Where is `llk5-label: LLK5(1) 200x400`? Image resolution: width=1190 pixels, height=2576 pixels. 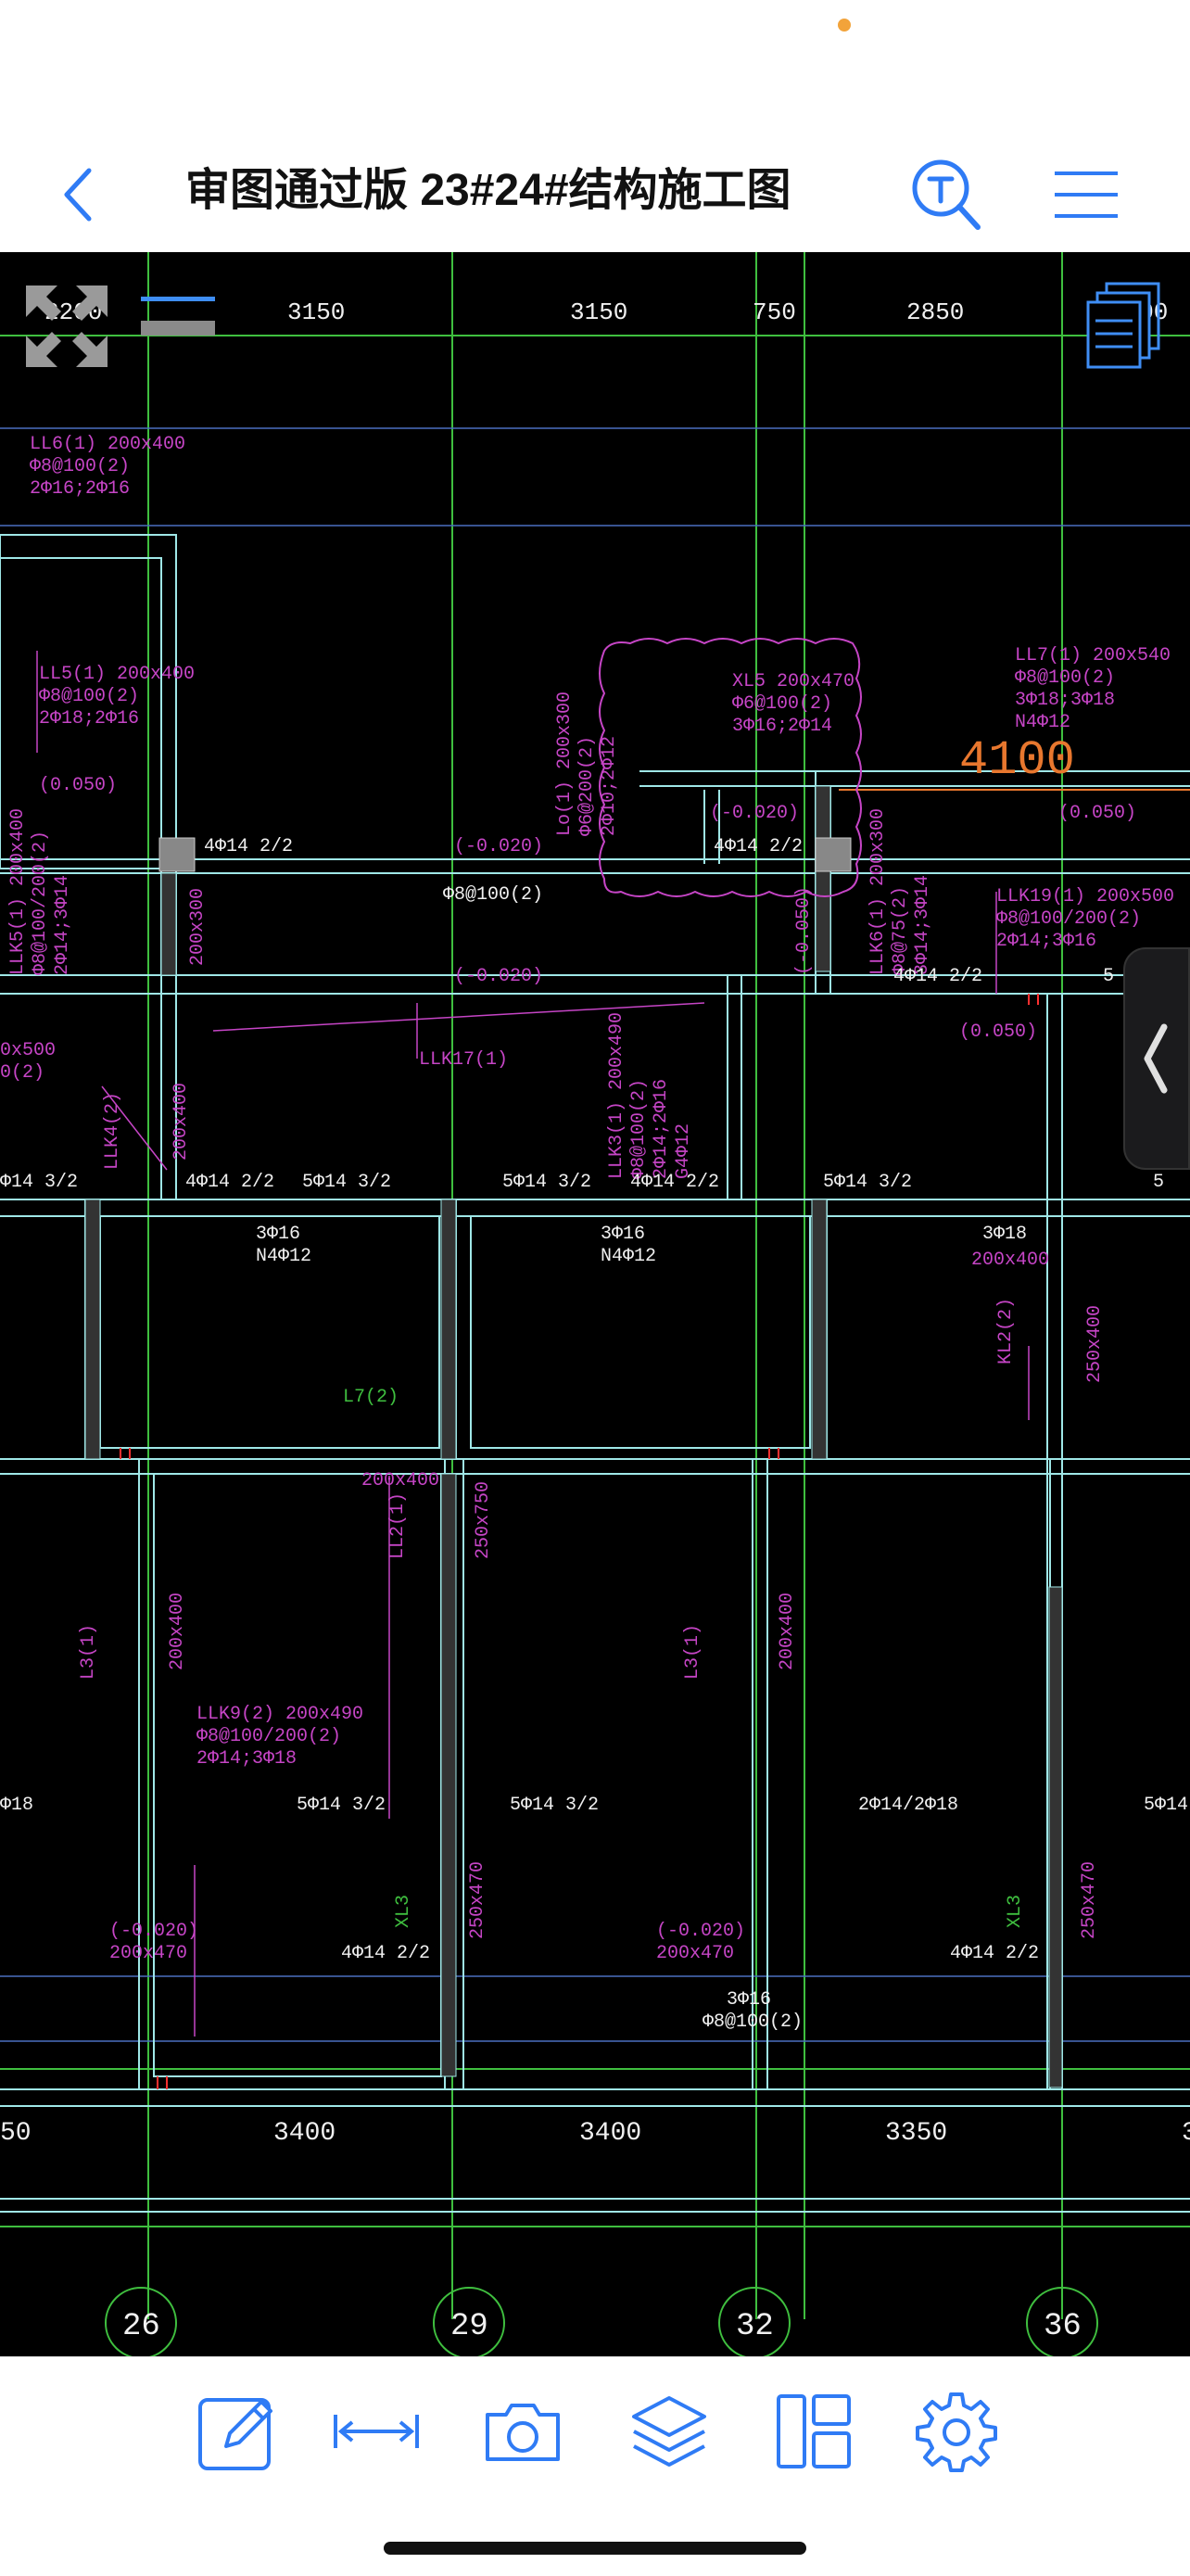
llk5-label: LLK5(1) 200x400 is located at coordinates (18, 891).